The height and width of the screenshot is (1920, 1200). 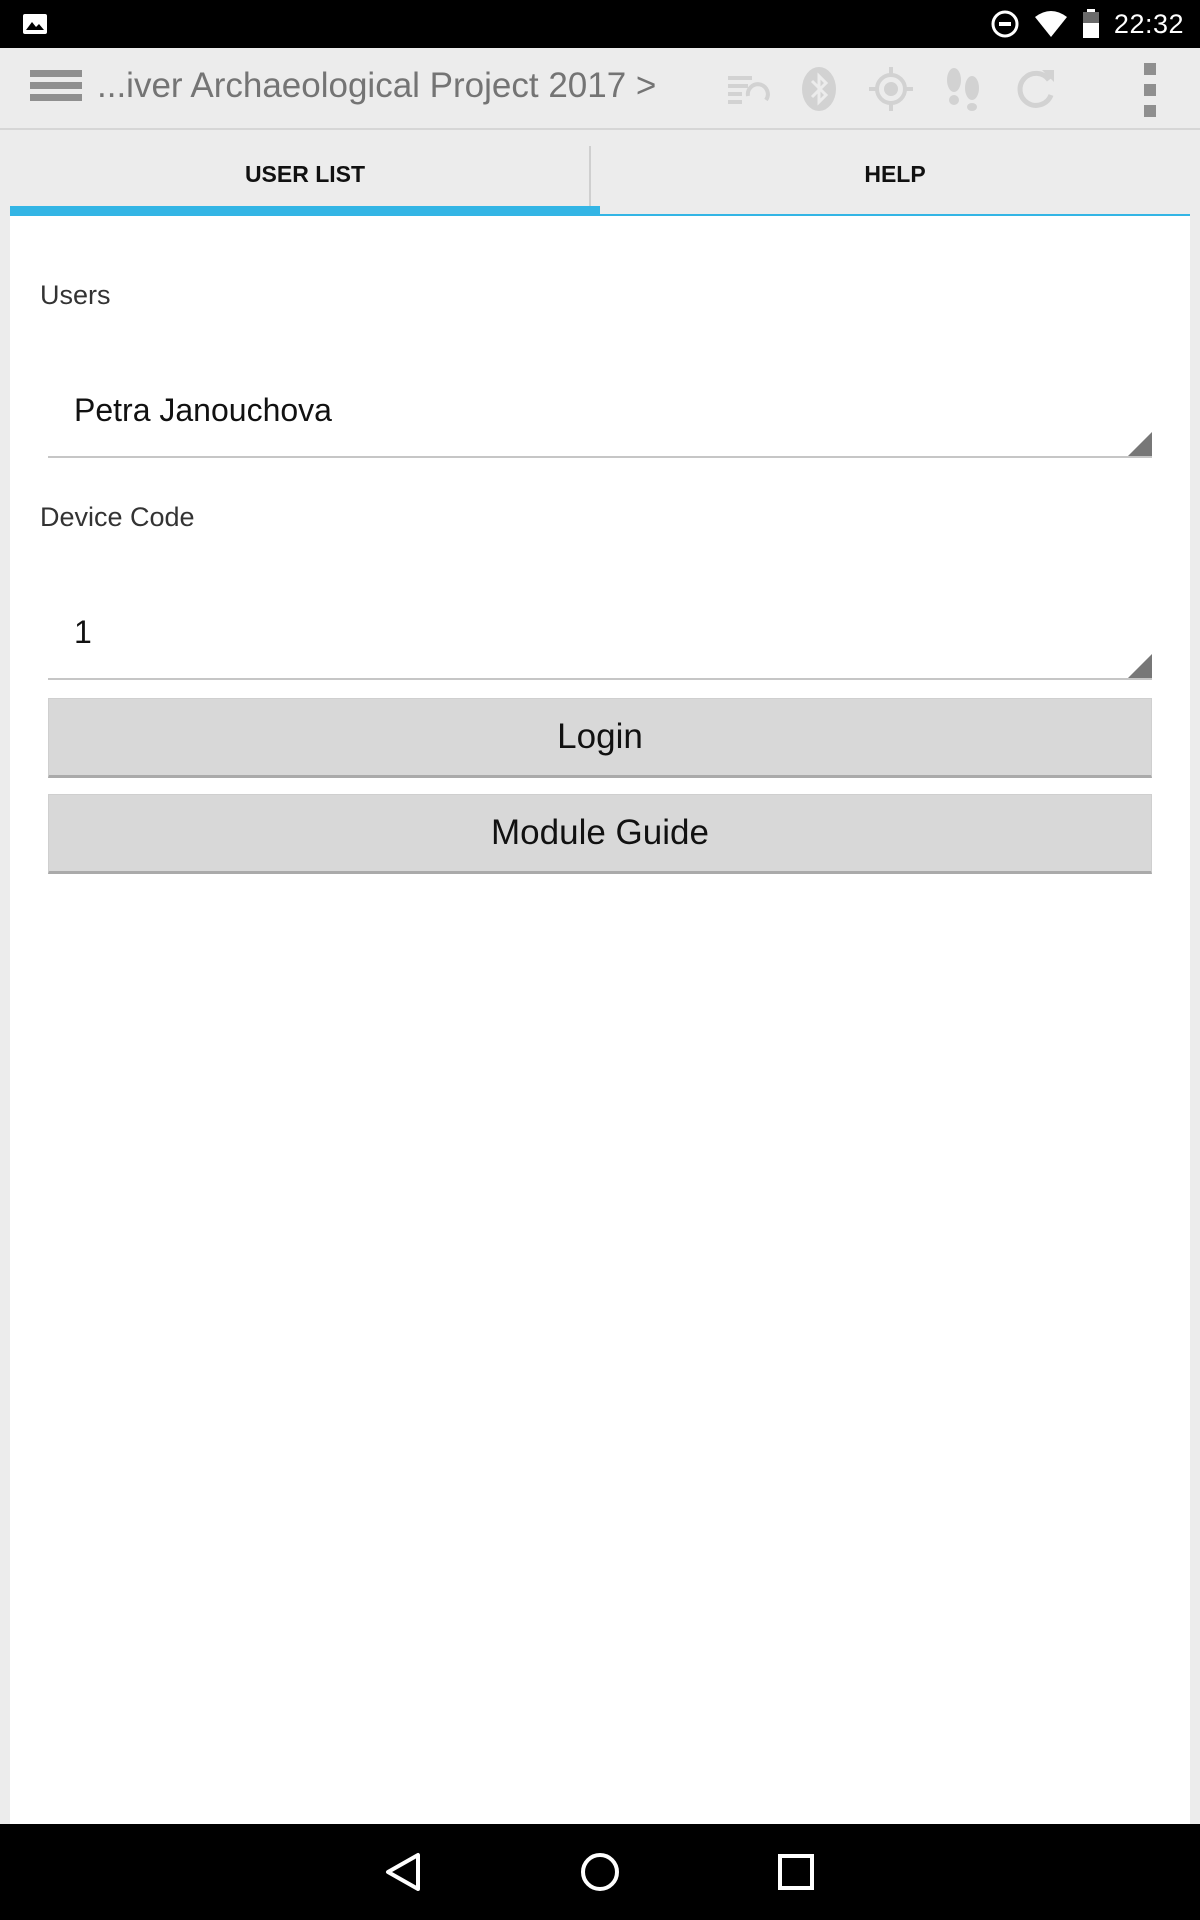 I want to click on tab-bar: USER LIST HELP, so click(x=600, y=174).